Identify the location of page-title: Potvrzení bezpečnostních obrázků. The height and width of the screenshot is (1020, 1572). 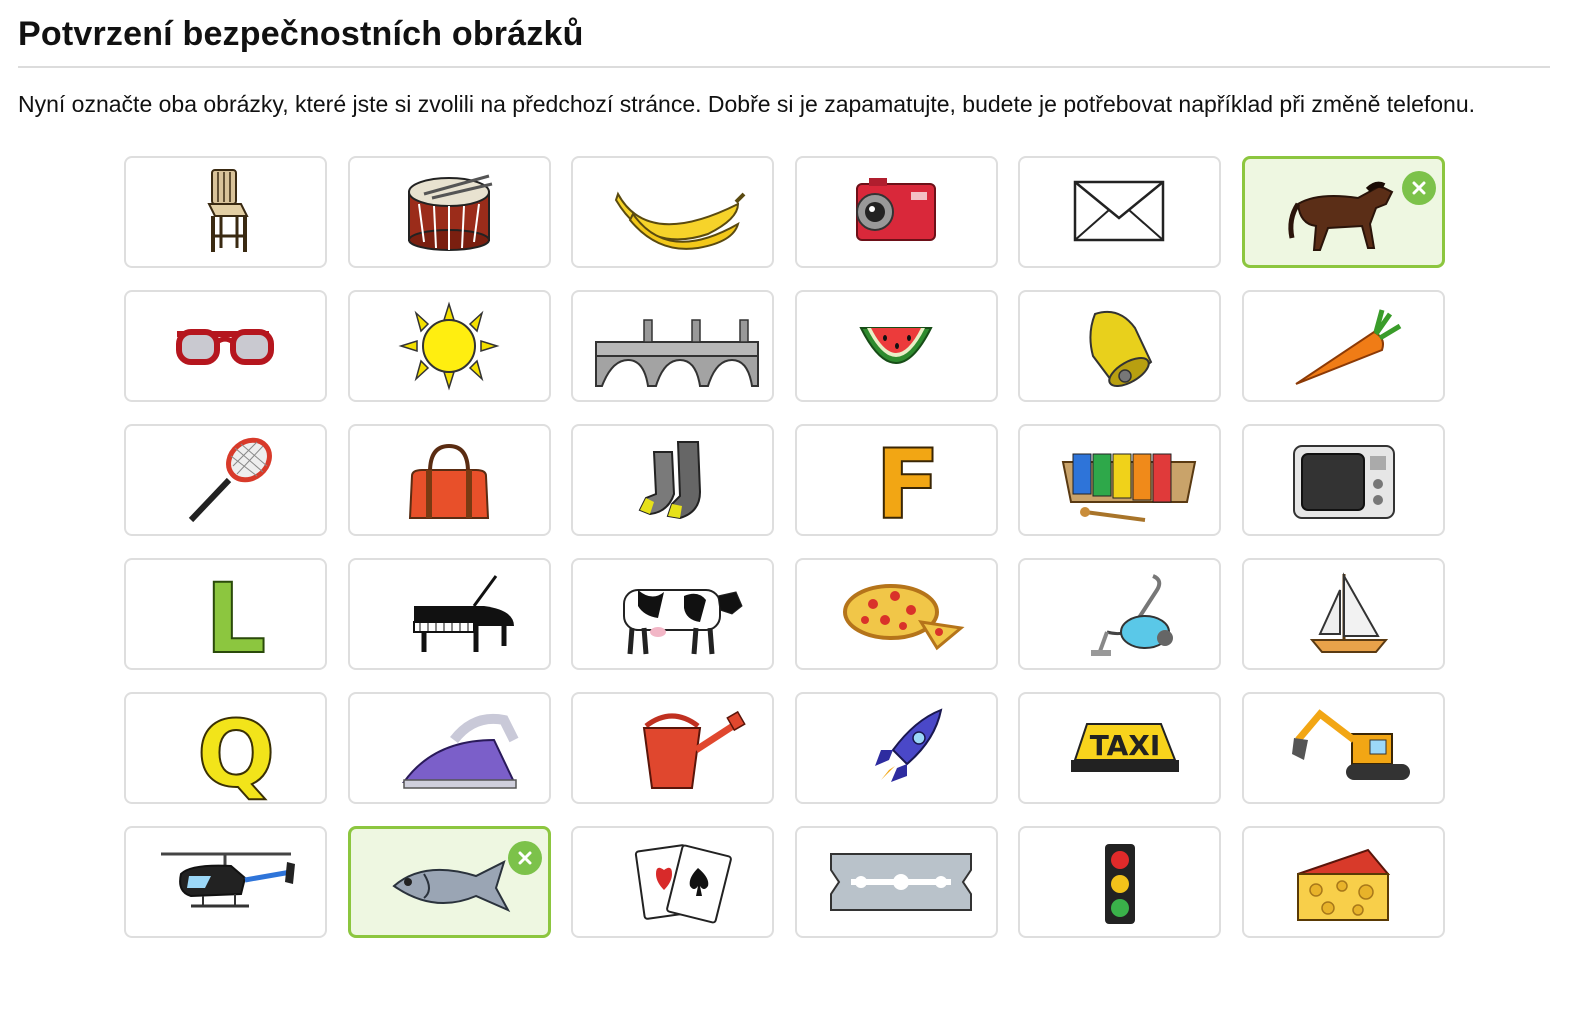
(301, 34).